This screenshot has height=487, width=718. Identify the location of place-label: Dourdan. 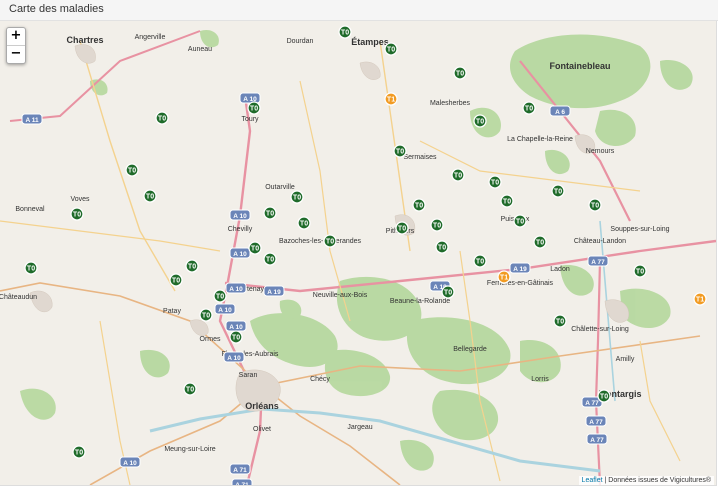
(300, 41).